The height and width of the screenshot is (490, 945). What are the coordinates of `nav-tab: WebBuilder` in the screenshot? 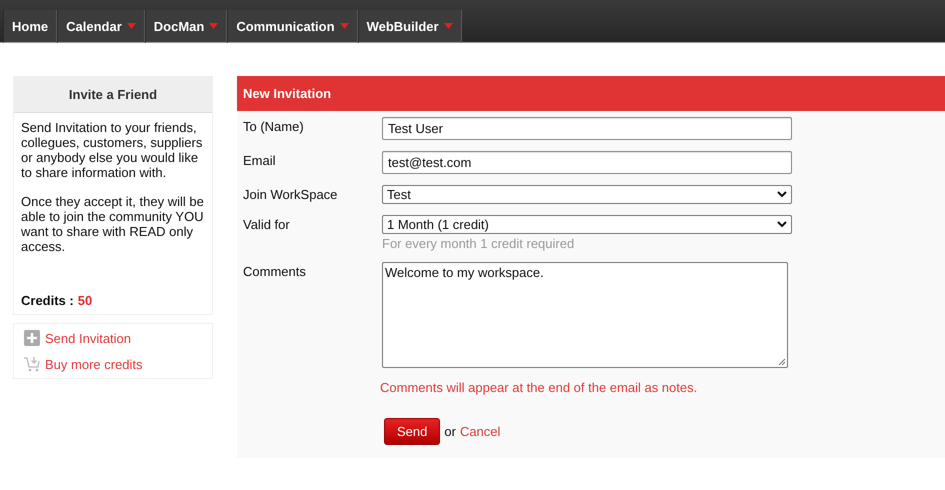 It's located at (410, 26).